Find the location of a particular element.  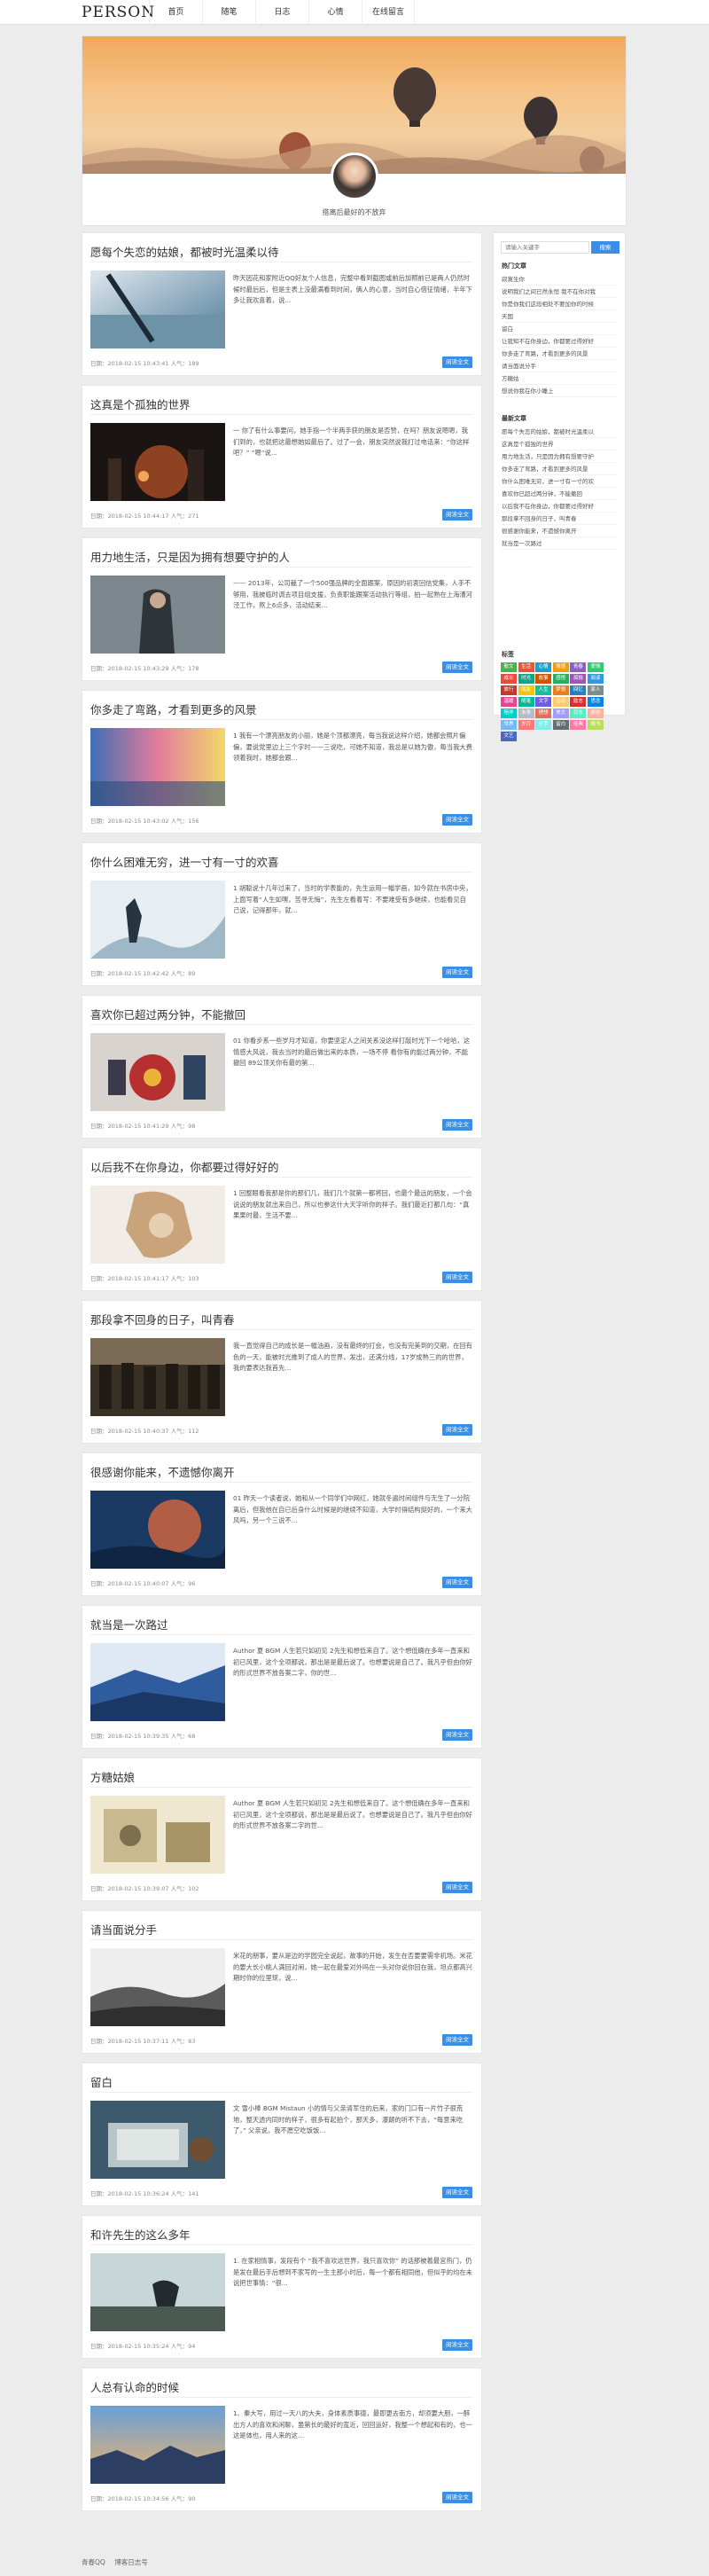

tag-chip: 朋友 is located at coordinates (526, 690).